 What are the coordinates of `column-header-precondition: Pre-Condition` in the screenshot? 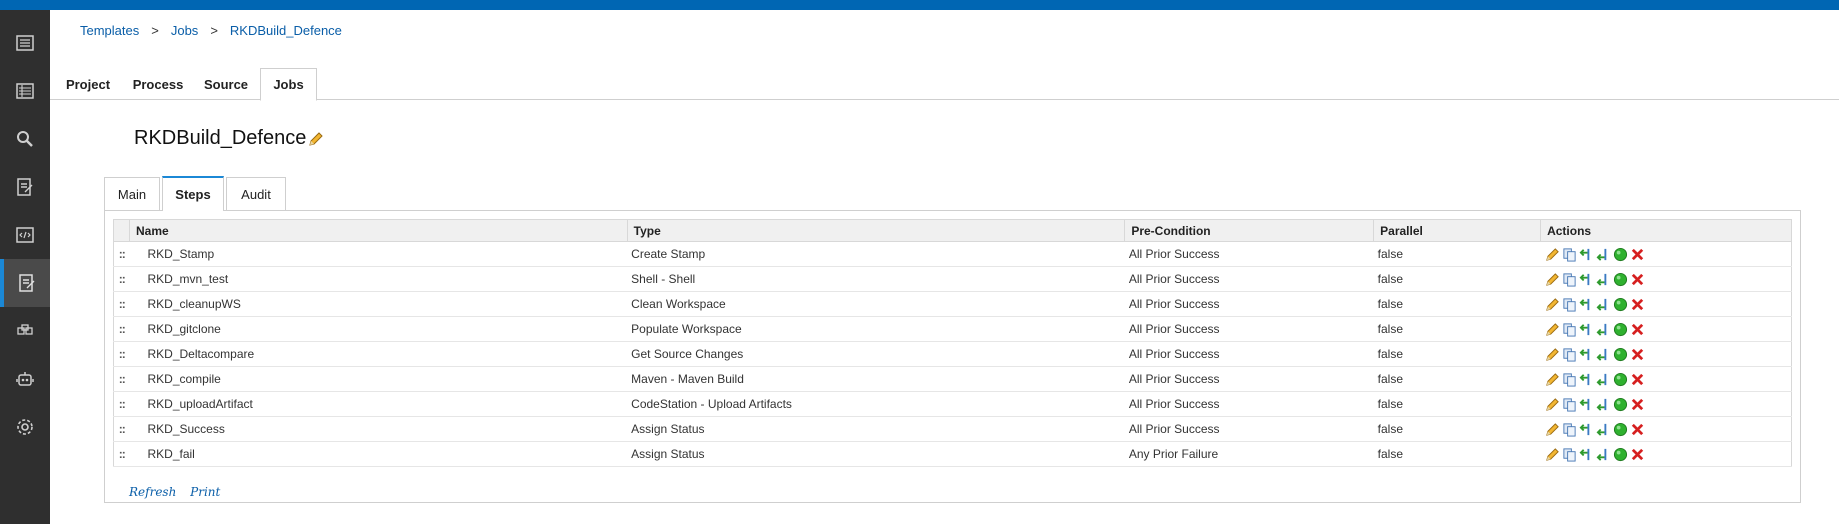 It's located at (1249, 230).